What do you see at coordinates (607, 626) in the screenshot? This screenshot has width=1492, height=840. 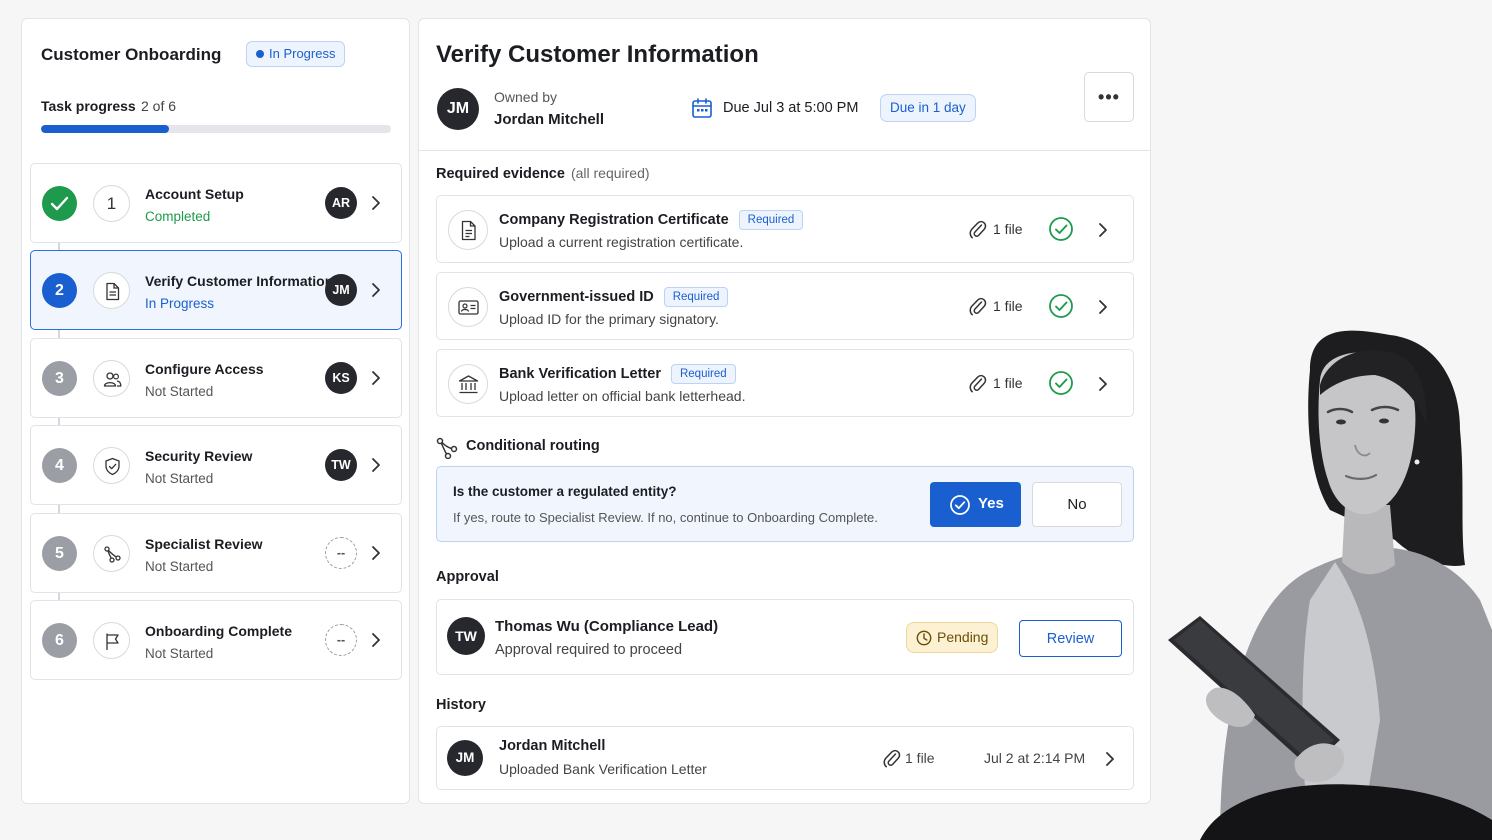 I see `approver-name: Thomas Wu (Compliance Lead)` at bounding box center [607, 626].